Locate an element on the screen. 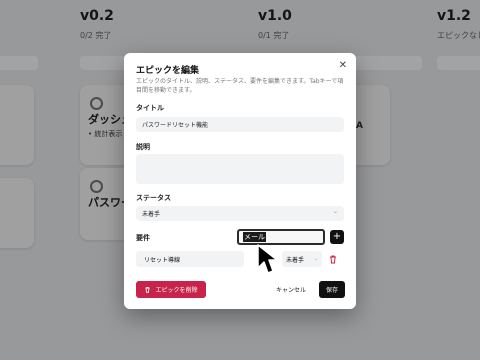  cancel-button: キャンセル is located at coordinates (291, 289).